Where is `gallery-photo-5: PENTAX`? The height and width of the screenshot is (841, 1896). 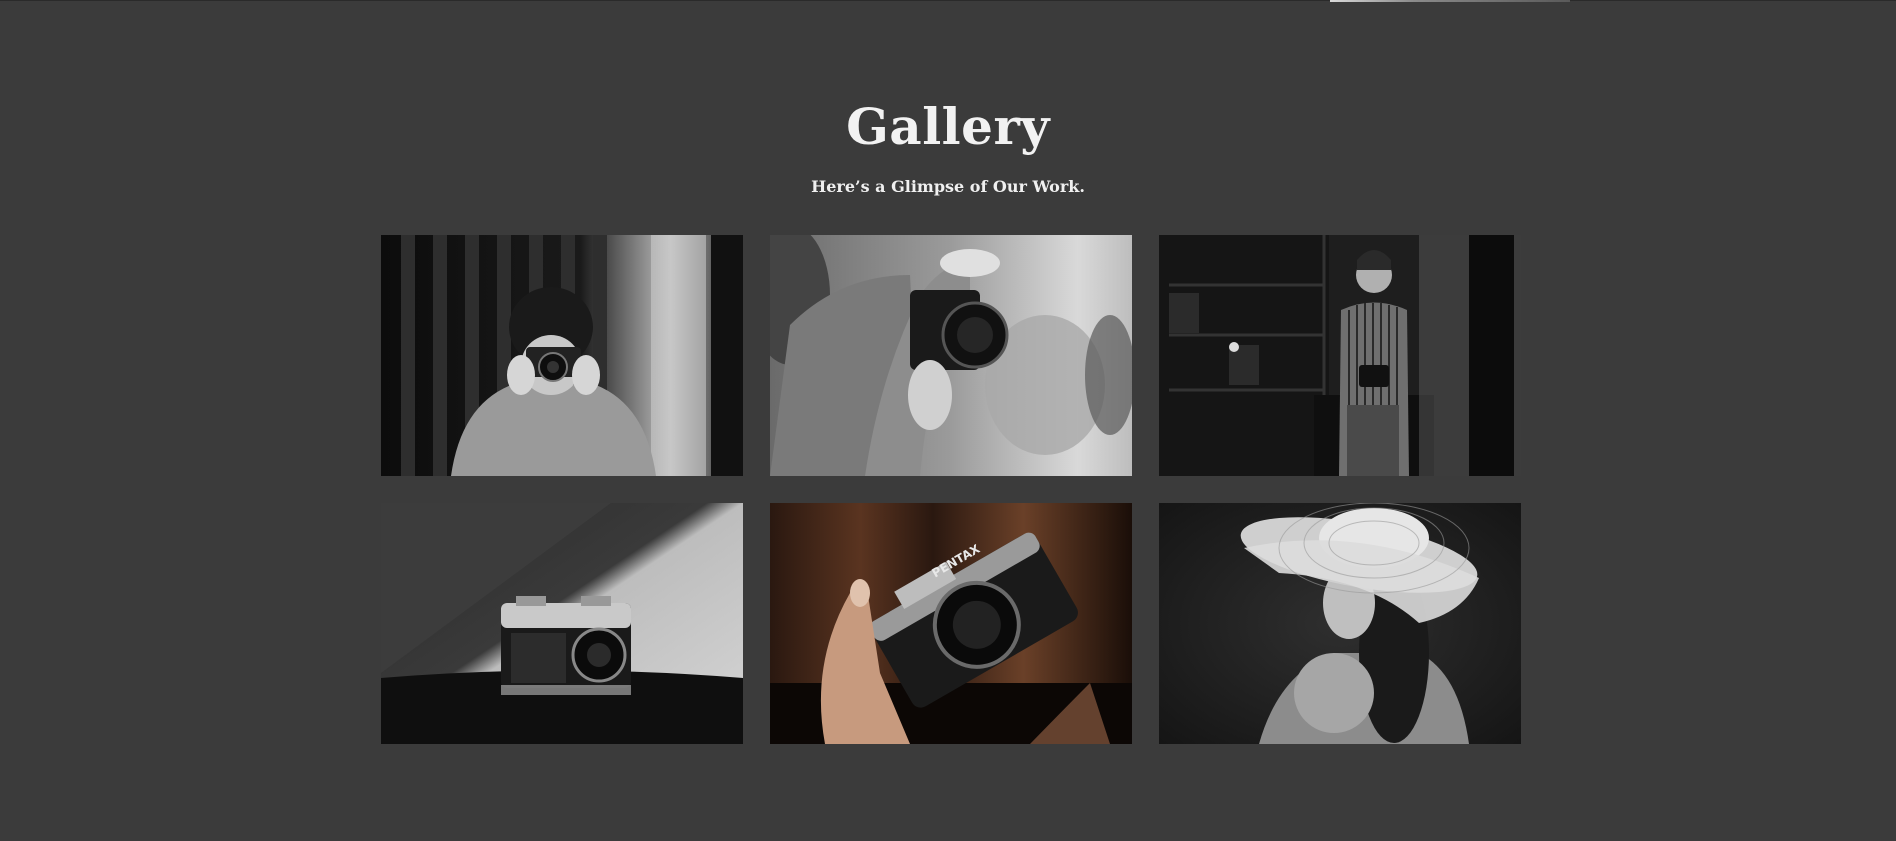
gallery-photo-5: PENTAX is located at coordinates (951, 623).